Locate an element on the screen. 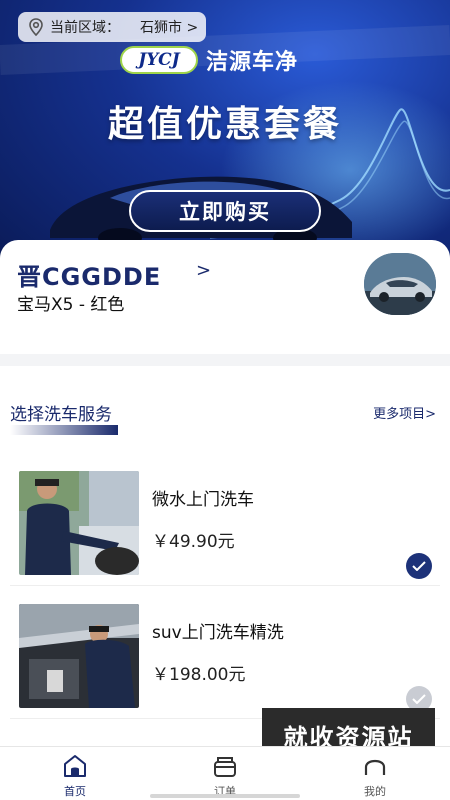 Image resolution: width=450 pixels, height=800 pixels. logo-name: 洁源车净 is located at coordinates (252, 62).